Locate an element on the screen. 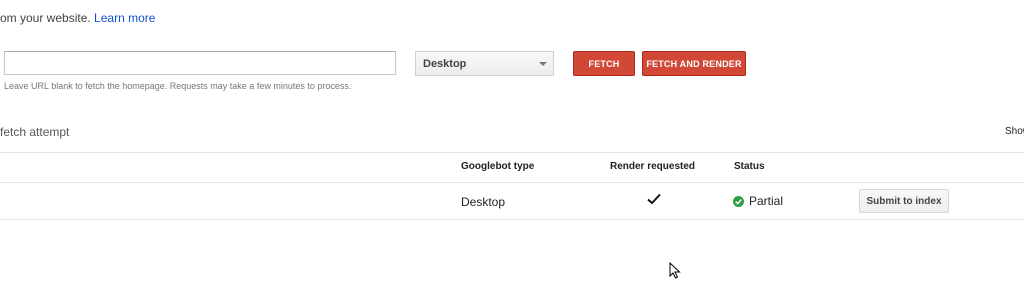  column-header-status: Status is located at coordinates (749, 166).